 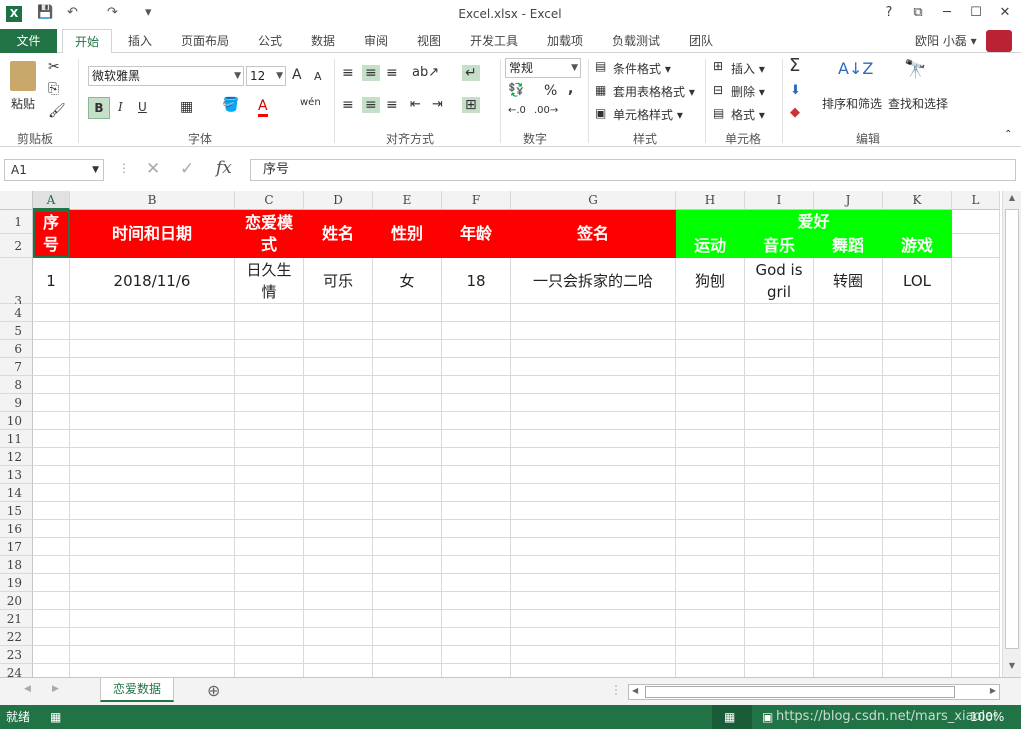 What do you see at coordinates (976, 246) in the screenshot?
I see `cell-l2` at bounding box center [976, 246].